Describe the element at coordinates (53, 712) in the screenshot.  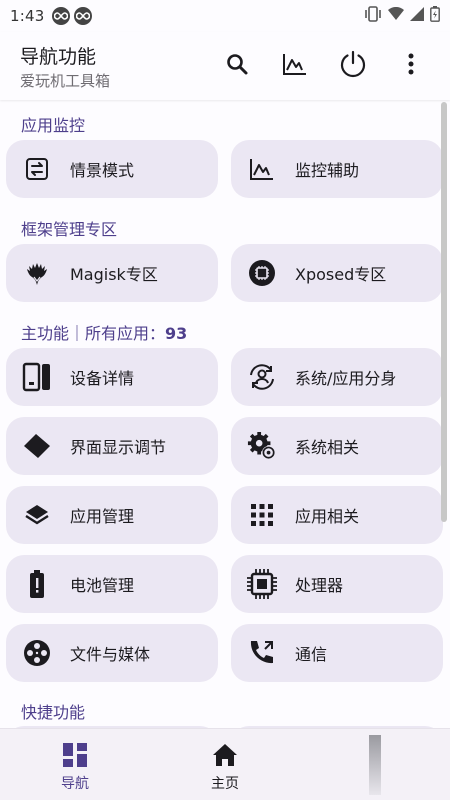
I see `section-title-shortcuts: 快捷功能` at that location.